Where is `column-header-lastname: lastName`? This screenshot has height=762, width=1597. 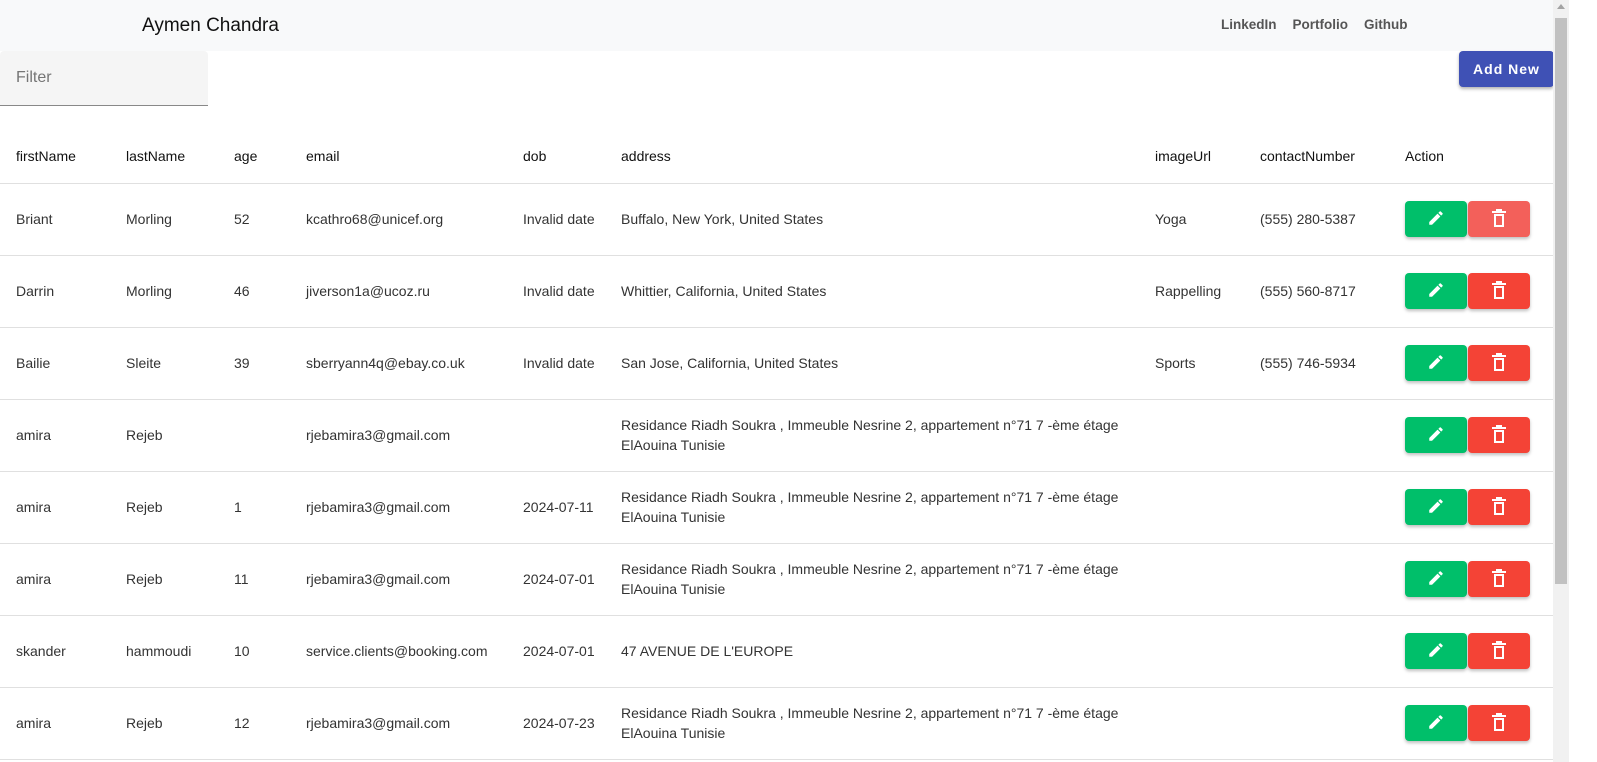 column-header-lastname: lastName is located at coordinates (180, 157).